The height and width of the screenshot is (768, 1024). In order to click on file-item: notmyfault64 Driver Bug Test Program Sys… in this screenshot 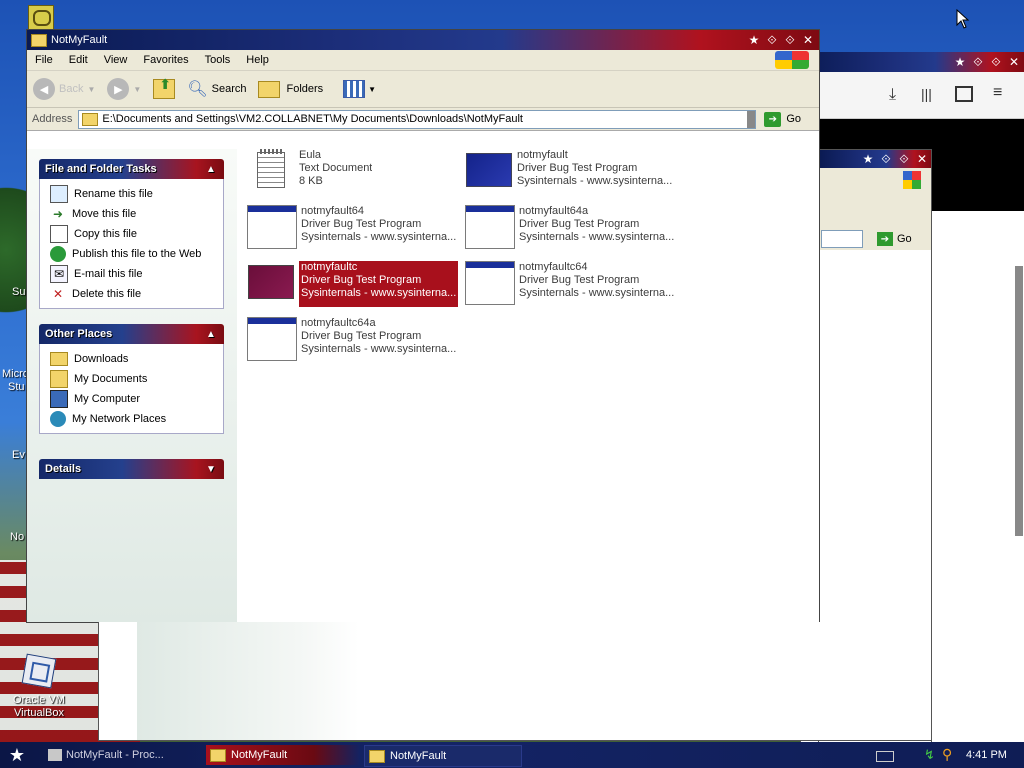, I will do `click(353, 228)`.